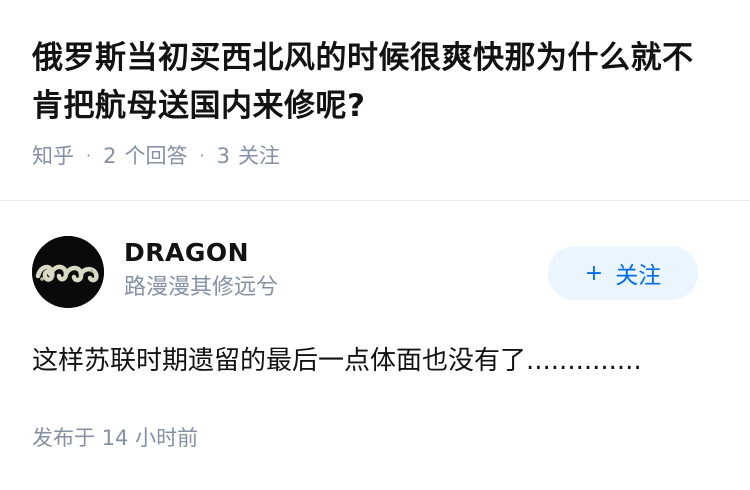 Image resolution: width=750 pixels, height=490 pixels. Describe the element at coordinates (110, 156) in the screenshot. I see `answer-count: 2` at that location.